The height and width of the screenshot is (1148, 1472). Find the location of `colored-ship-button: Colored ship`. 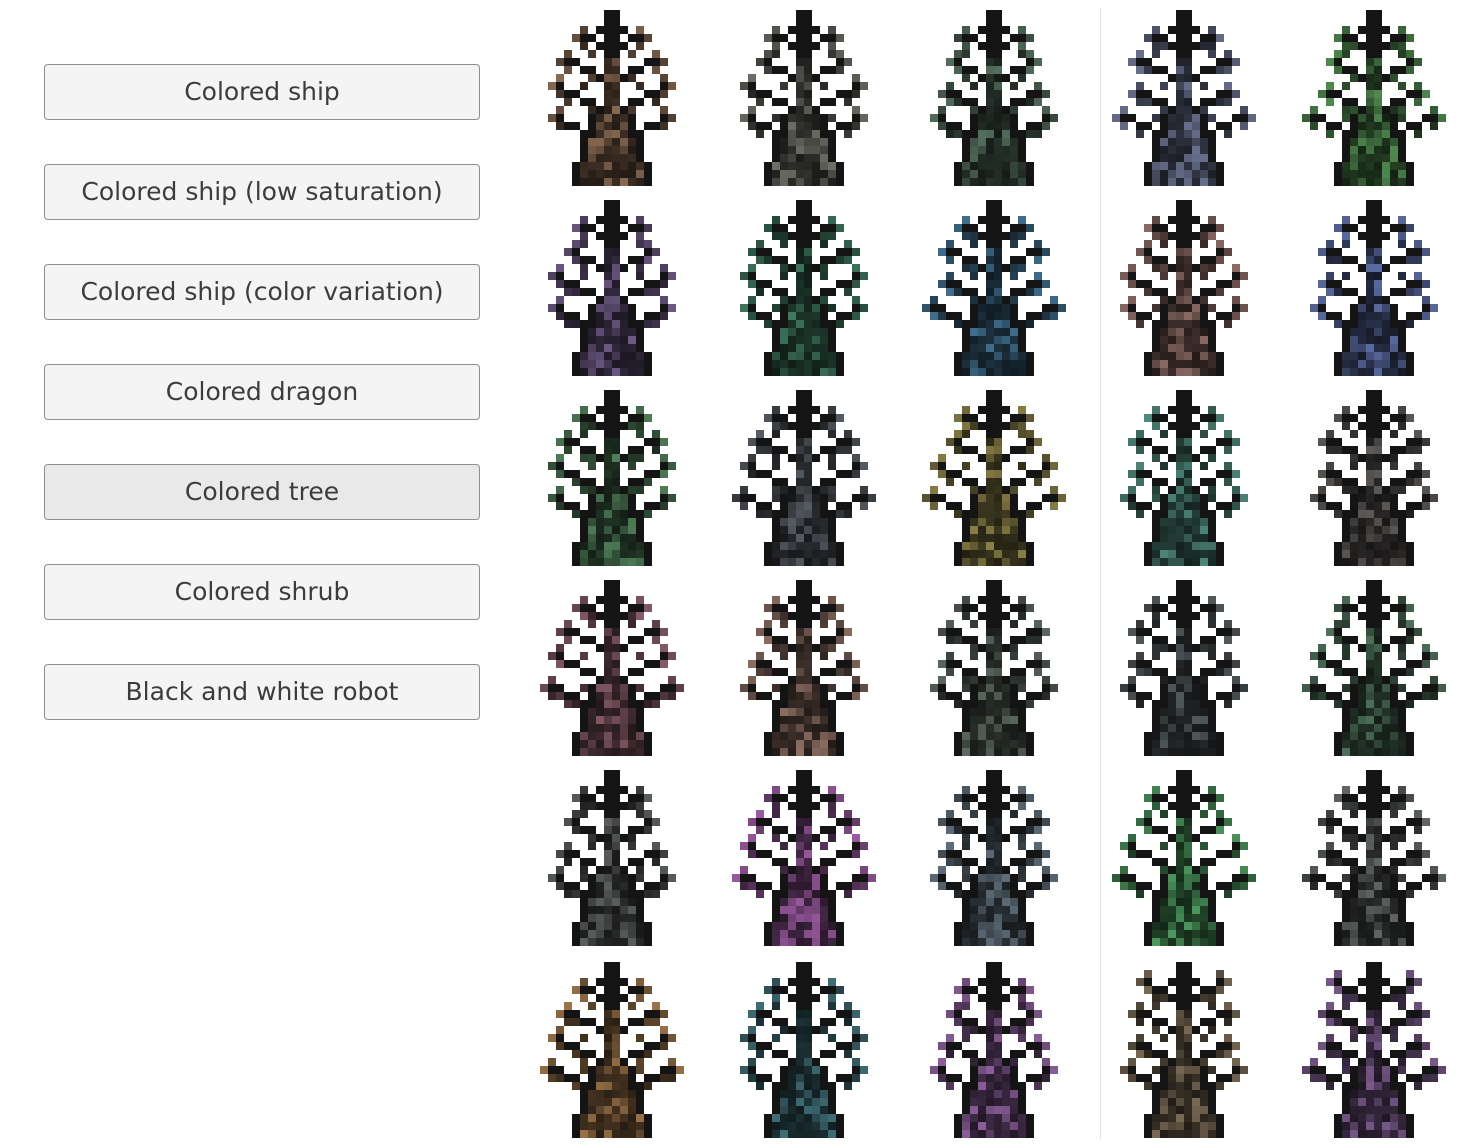

colored-ship-button: Colored ship is located at coordinates (262, 92).